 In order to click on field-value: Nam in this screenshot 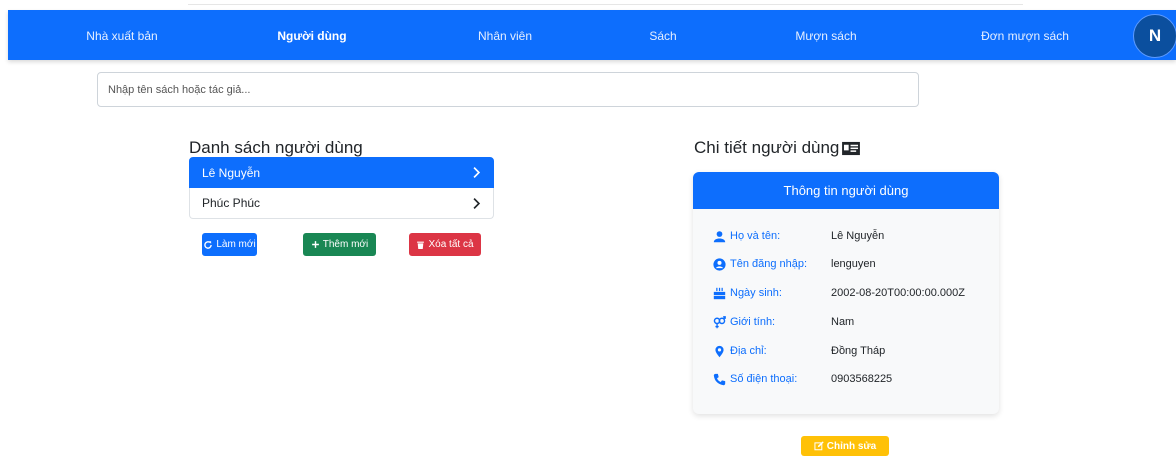, I will do `click(843, 322)`.